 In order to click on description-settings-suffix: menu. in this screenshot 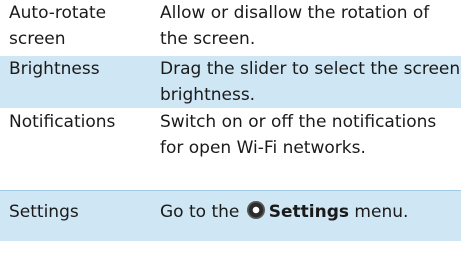, I will do `click(381, 212)`.